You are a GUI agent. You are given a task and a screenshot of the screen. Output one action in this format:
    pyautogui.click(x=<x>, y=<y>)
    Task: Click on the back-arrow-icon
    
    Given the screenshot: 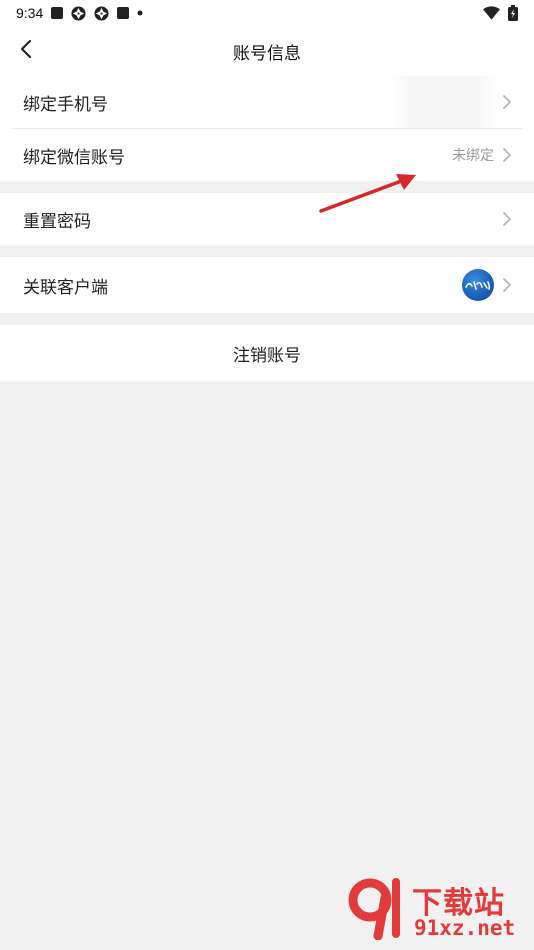 What is the action you would take?
    pyautogui.click(x=26, y=51)
    